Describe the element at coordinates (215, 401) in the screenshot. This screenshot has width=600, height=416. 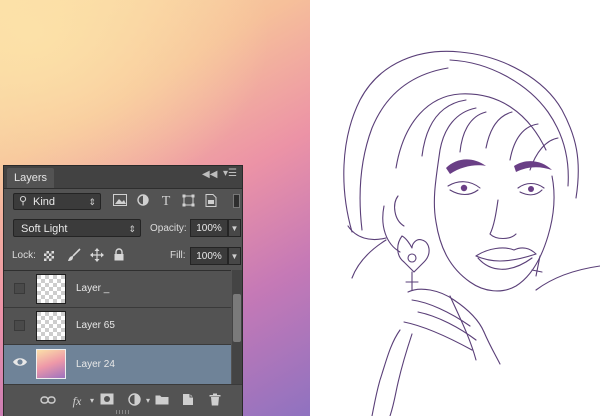
I see `trash-icon` at that location.